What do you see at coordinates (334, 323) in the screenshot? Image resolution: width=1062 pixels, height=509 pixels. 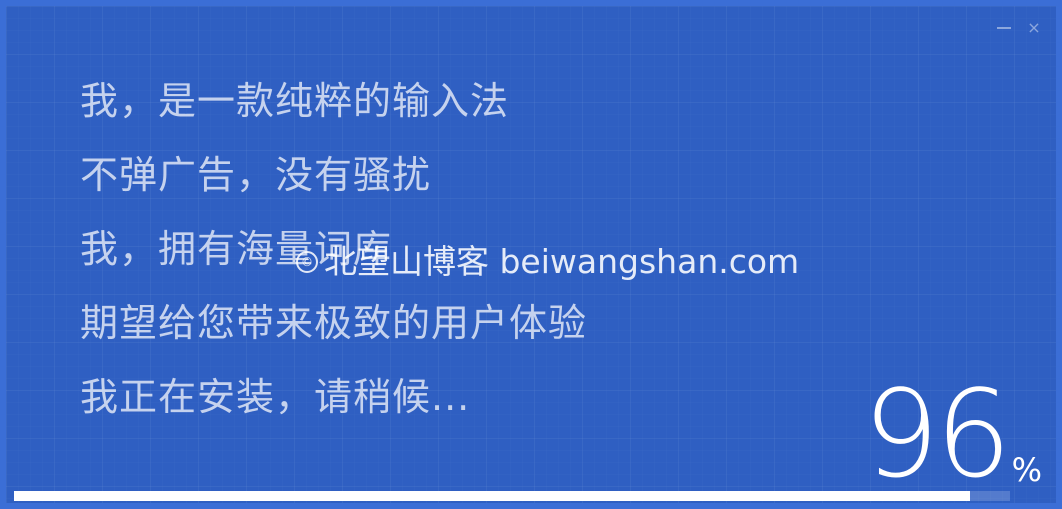 I see `intro-line-4: 期望给您带来极致的用户体验` at bounding box center [334, 323].